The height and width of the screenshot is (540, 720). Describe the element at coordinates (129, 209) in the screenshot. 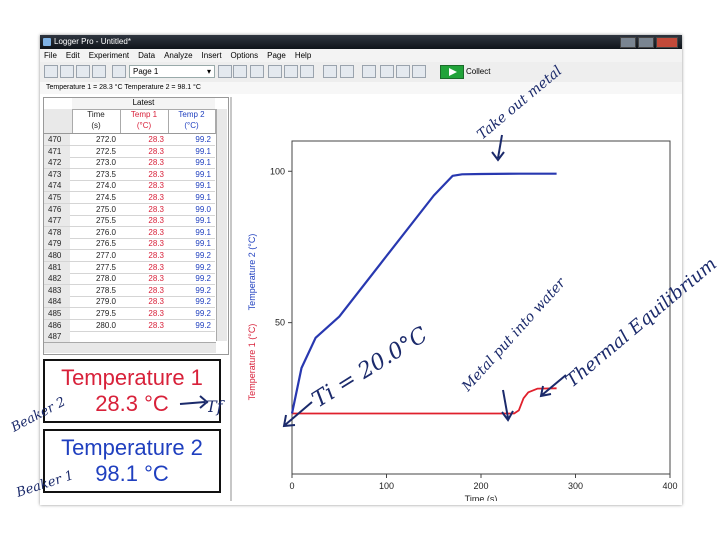

I see `table-row: 476 275.0 28.3 99.0` at that location.